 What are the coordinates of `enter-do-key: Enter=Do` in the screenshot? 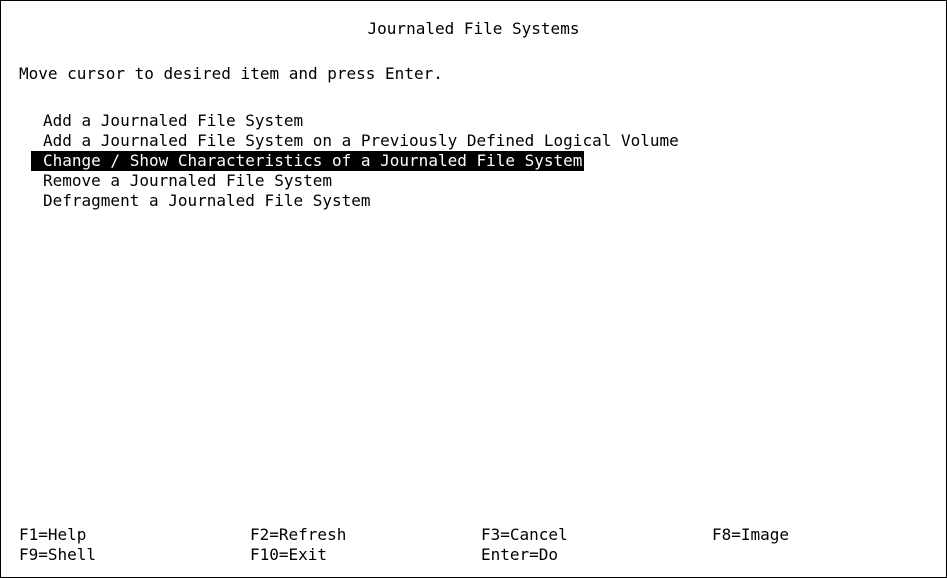 It's located at (596, 555).